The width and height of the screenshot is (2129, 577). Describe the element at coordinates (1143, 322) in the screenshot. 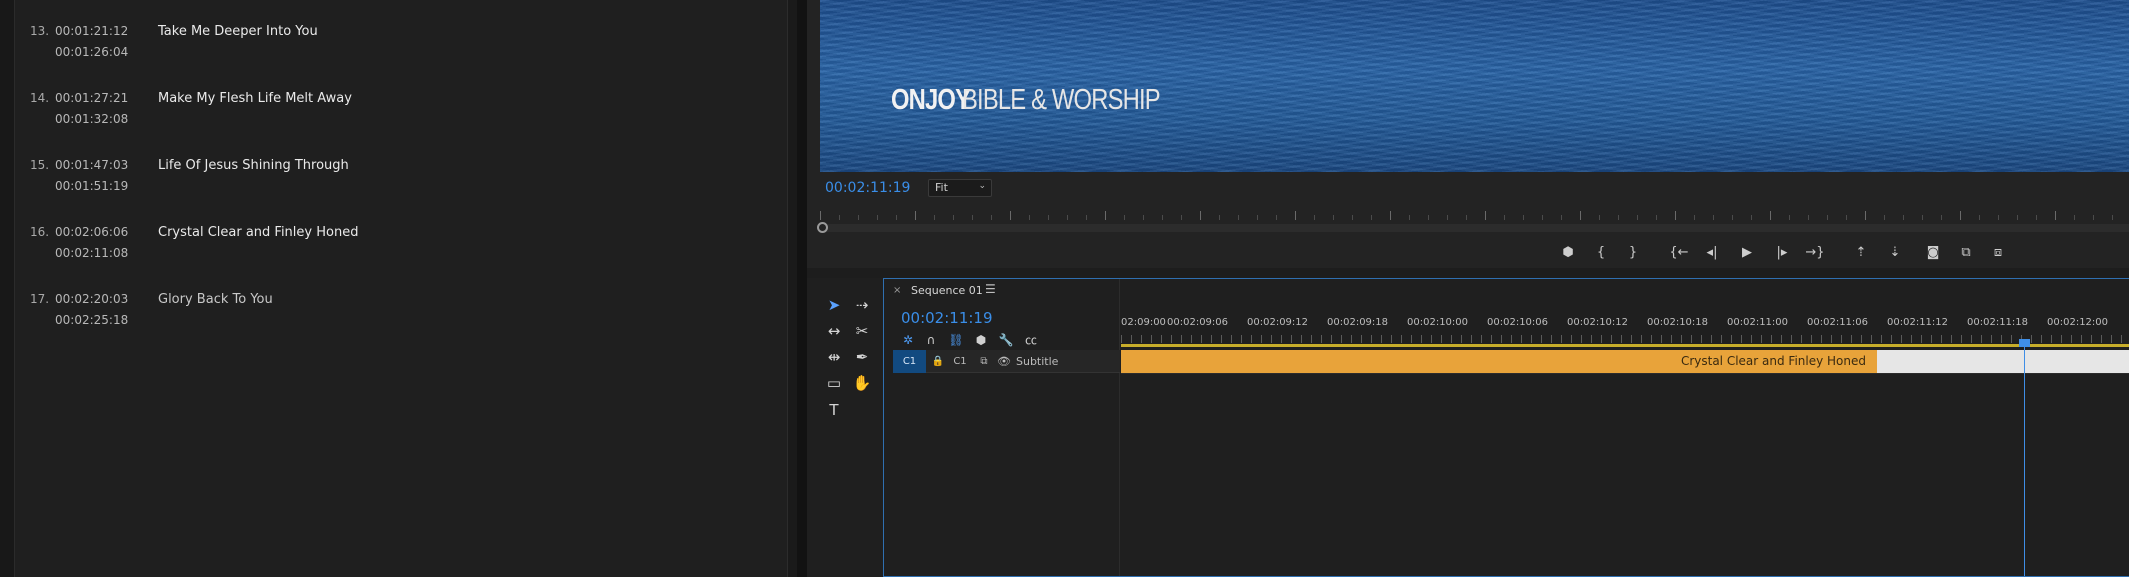

I see `ruler-label: 02:09:00` at that location.